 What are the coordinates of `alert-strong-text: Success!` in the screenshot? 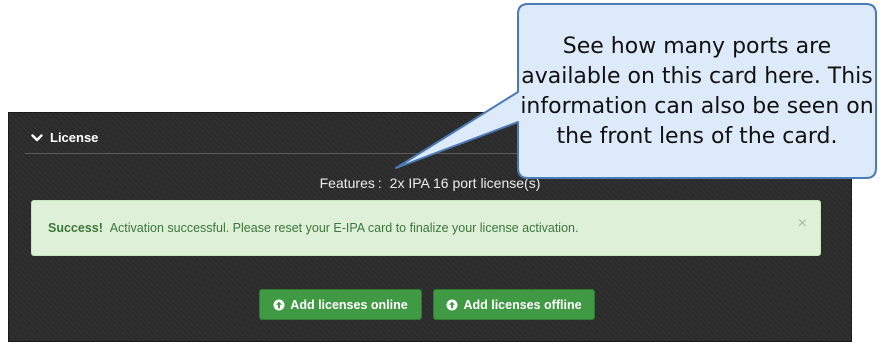 It's located at (75, 228).